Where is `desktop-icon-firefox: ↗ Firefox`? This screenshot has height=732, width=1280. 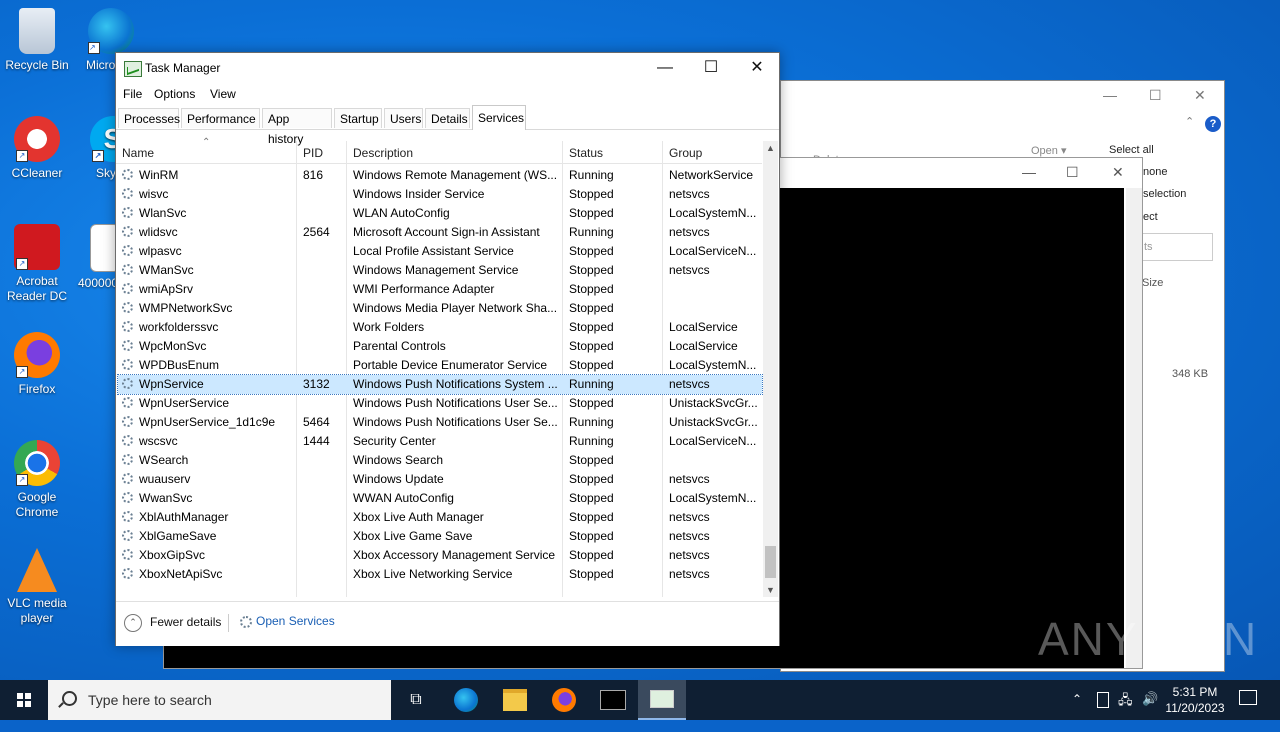 desktop-icon-firefox: ↗ Firefox is located at coordinates (37, 364).